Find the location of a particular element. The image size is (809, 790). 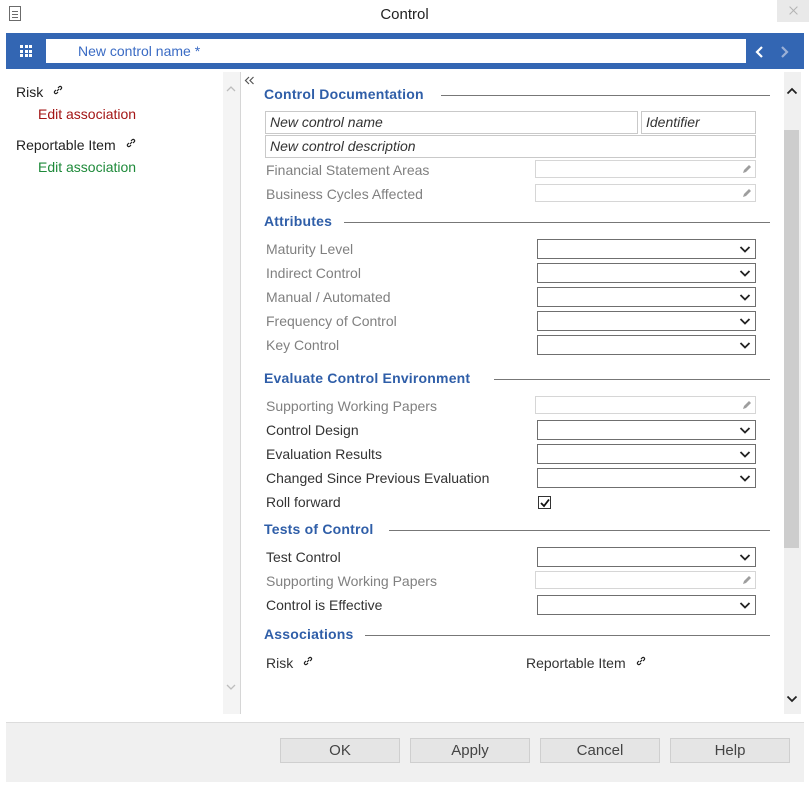

dialog-footer: OK Apply Cancel Help is located at coordinates (405, 752).